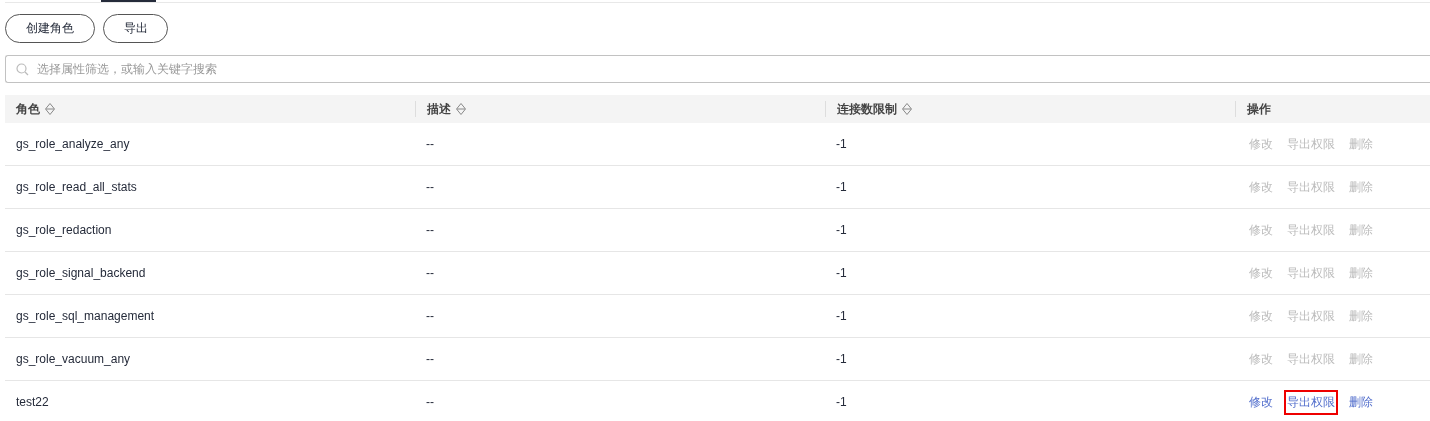 This screenshot has height=421, width=1430. What do you see at coordinates (50, 28) in the screenshot?
I see `create-role-button: 创建角色` at bounding box center [50, 28].